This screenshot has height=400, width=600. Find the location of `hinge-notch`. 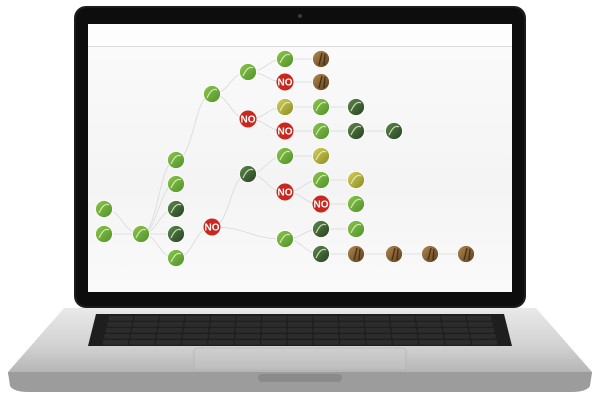

hinge-notch is located at coordinates (300, 378).